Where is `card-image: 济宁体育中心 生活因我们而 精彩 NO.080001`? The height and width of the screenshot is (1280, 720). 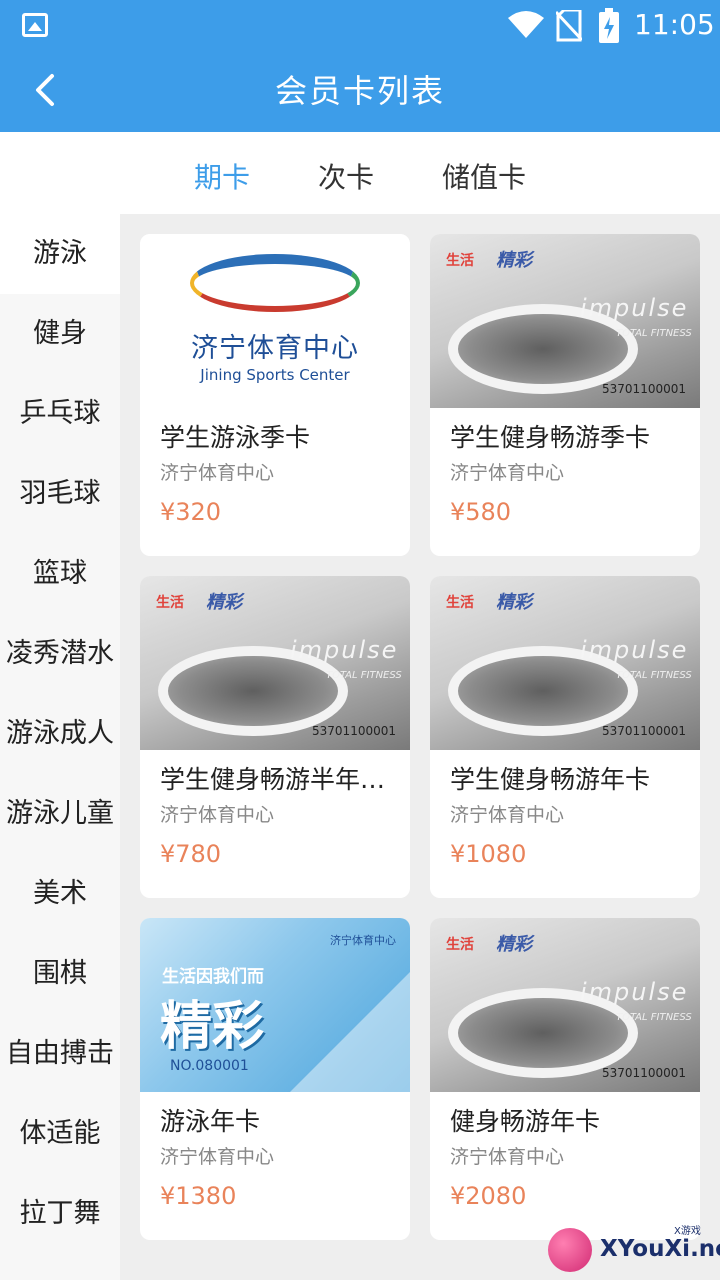 card-image: 济宁体育中心 生活因我们而 精彩 NO.080001 is located at coordinates (275, 1005).